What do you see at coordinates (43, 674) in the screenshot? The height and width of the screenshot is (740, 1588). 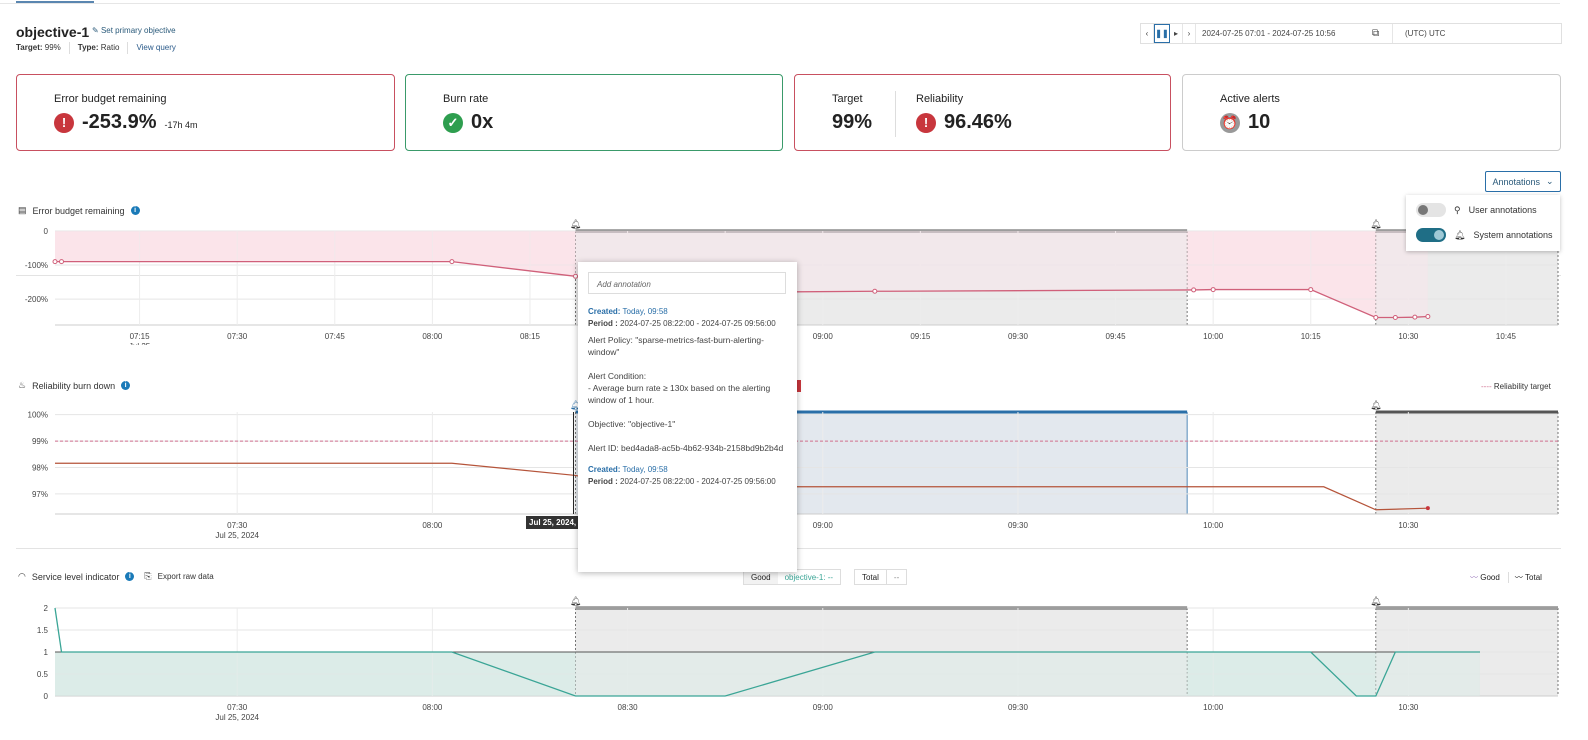 I see `y-tick-label: 0.5` at bounding box center [43, 674].